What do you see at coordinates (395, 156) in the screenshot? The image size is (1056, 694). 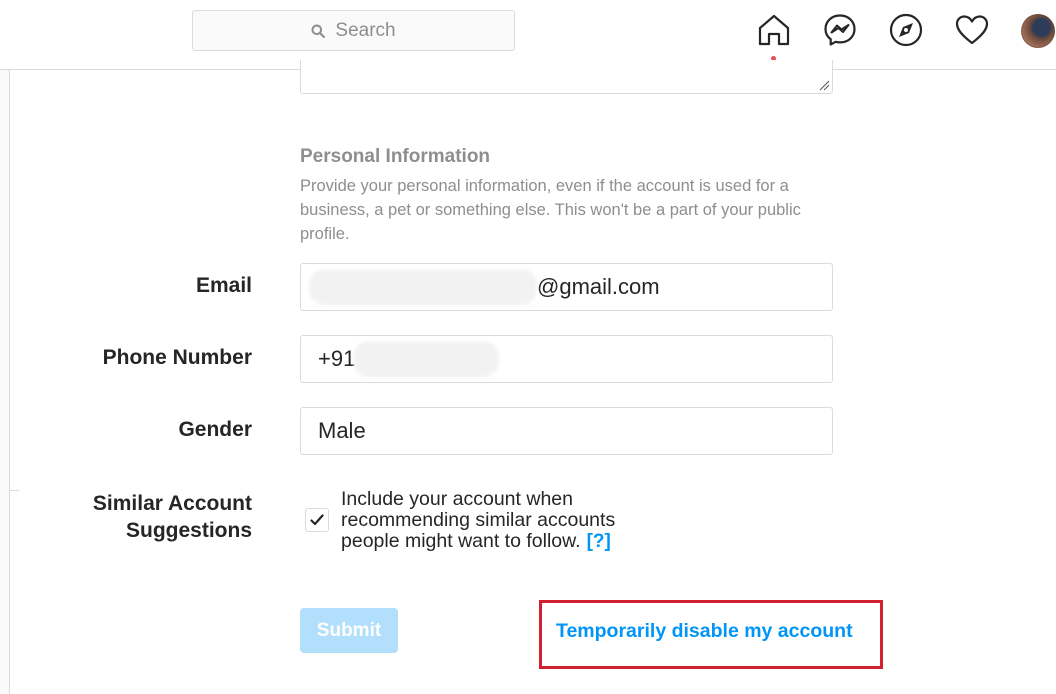 I see `section-title: Personal Information` at bounding box center [395, 156].